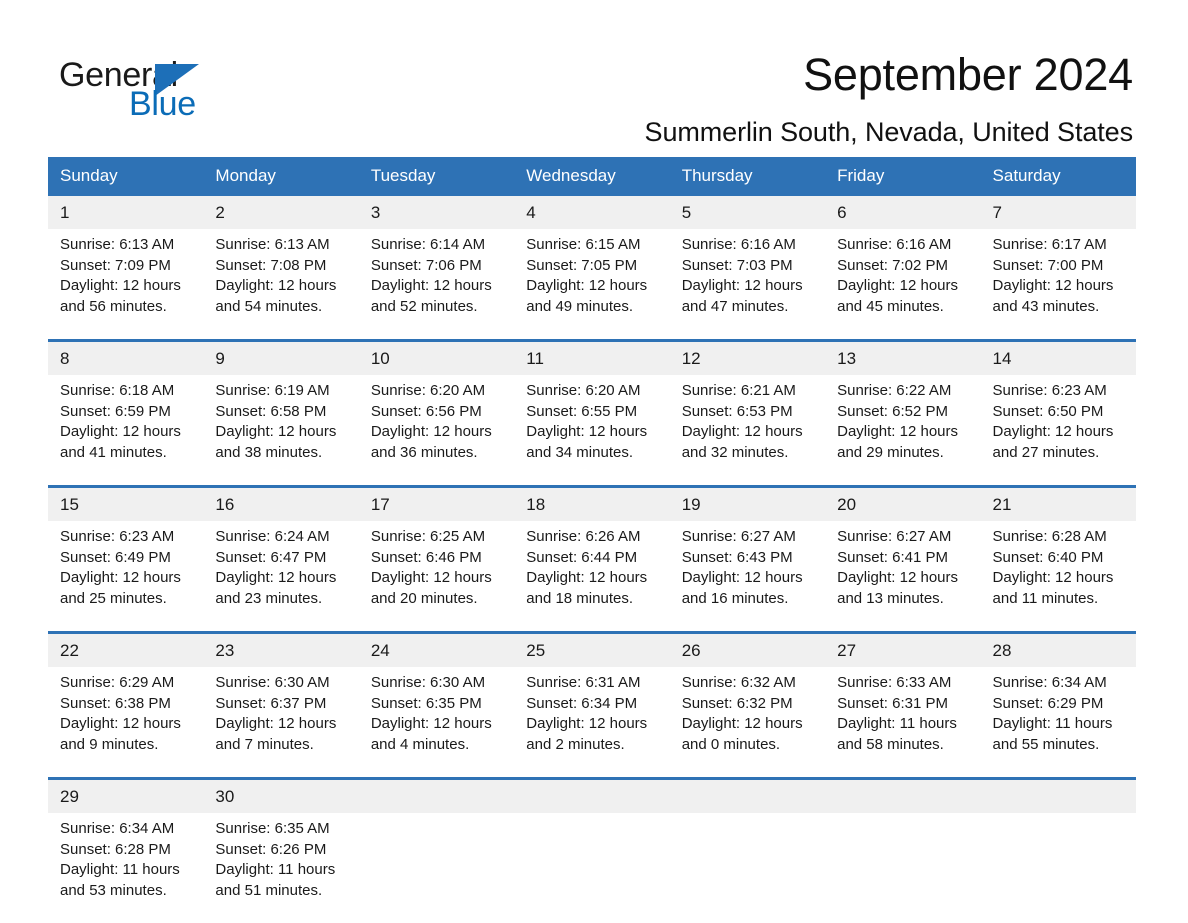  What do you see at coordinates (747, 212) in the screenshot?
I see `day-number: 5` at bounding box center [747, 212].